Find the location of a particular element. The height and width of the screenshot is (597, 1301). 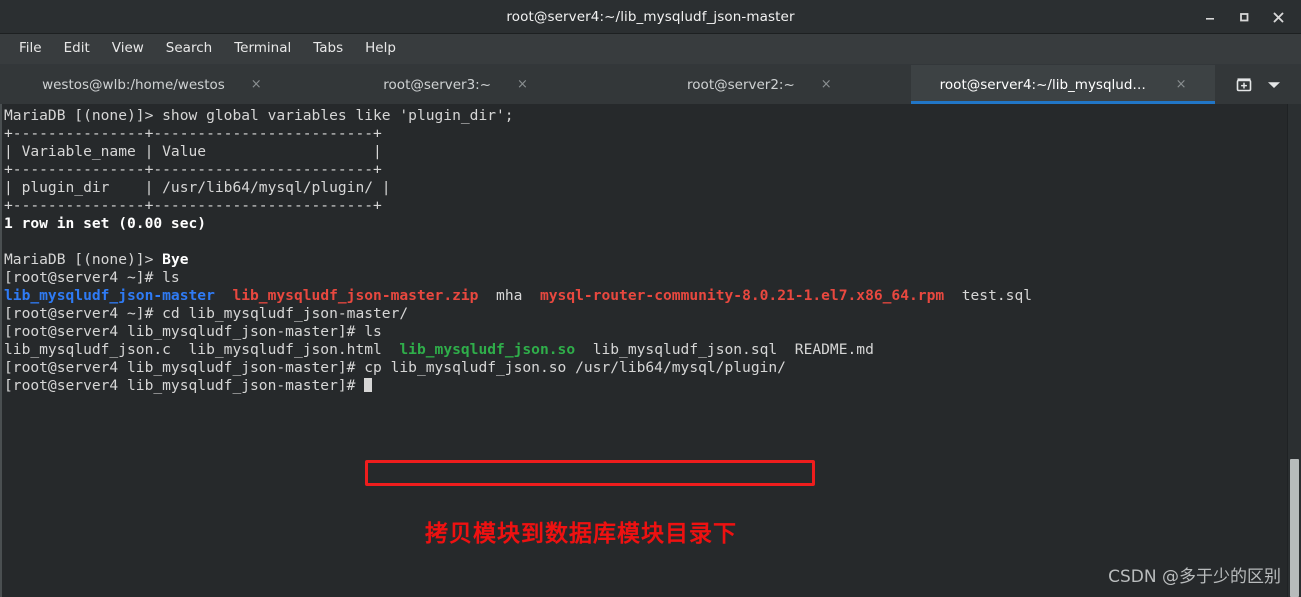

terminal-text: [root@server4 ~]# ls is located at coordinates (92, 277).